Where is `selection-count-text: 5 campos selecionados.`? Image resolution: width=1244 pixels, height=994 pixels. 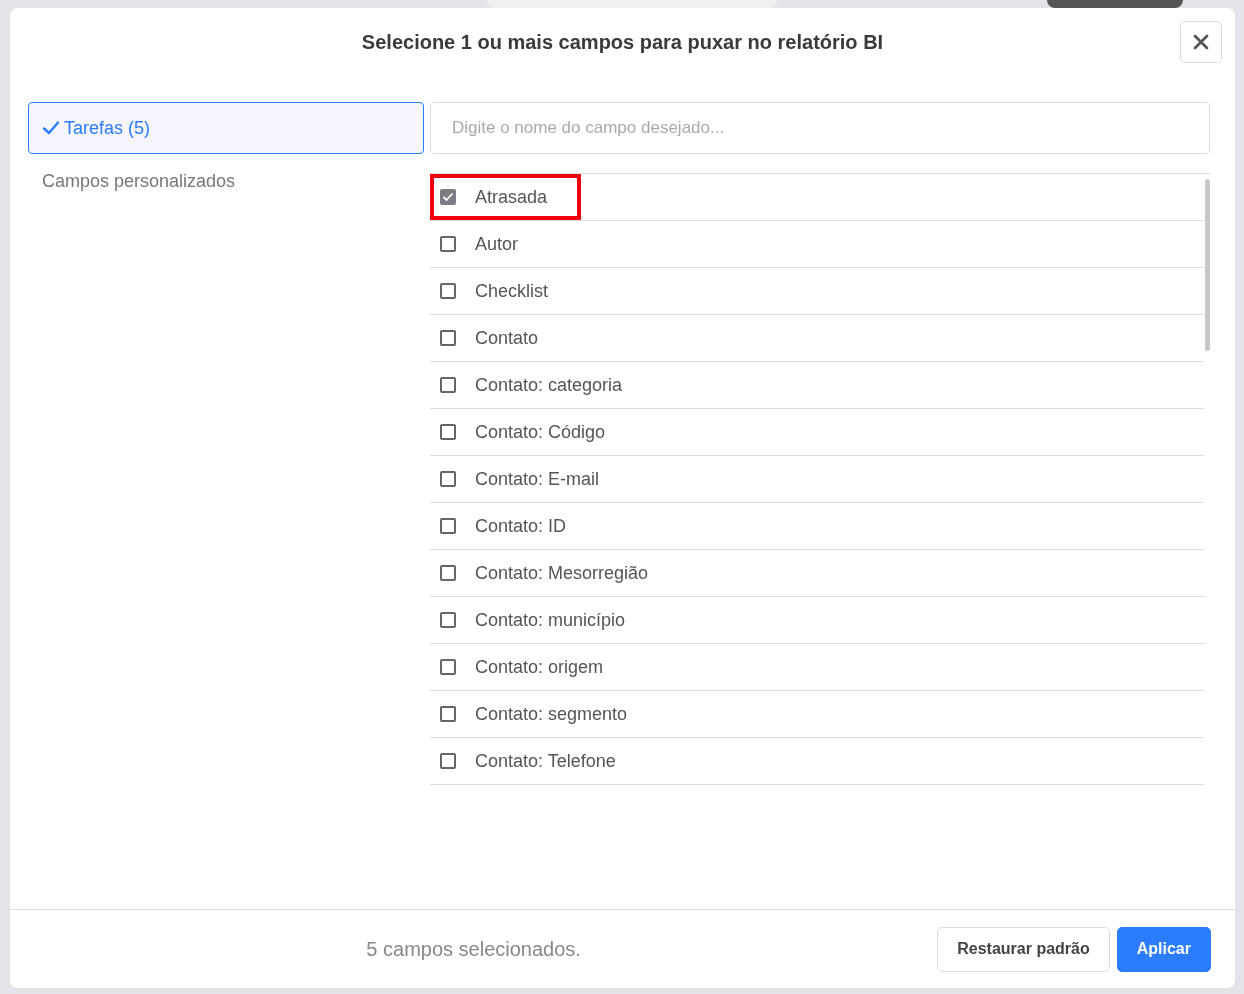
selection-count-text: 5 campos selecionados. is located at coordinates (473, 949).